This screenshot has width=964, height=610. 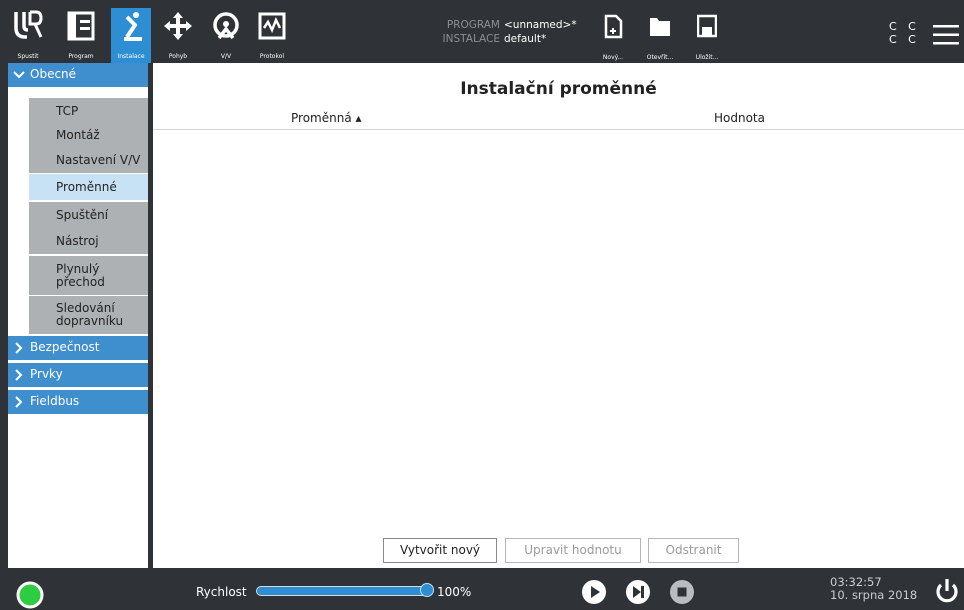 What do you see at coordinates (507, 32) in the screenshot?
I see `program-info: PROGRAM <unnamed>* INSTALACE default*` at bounding box center [507, 32].